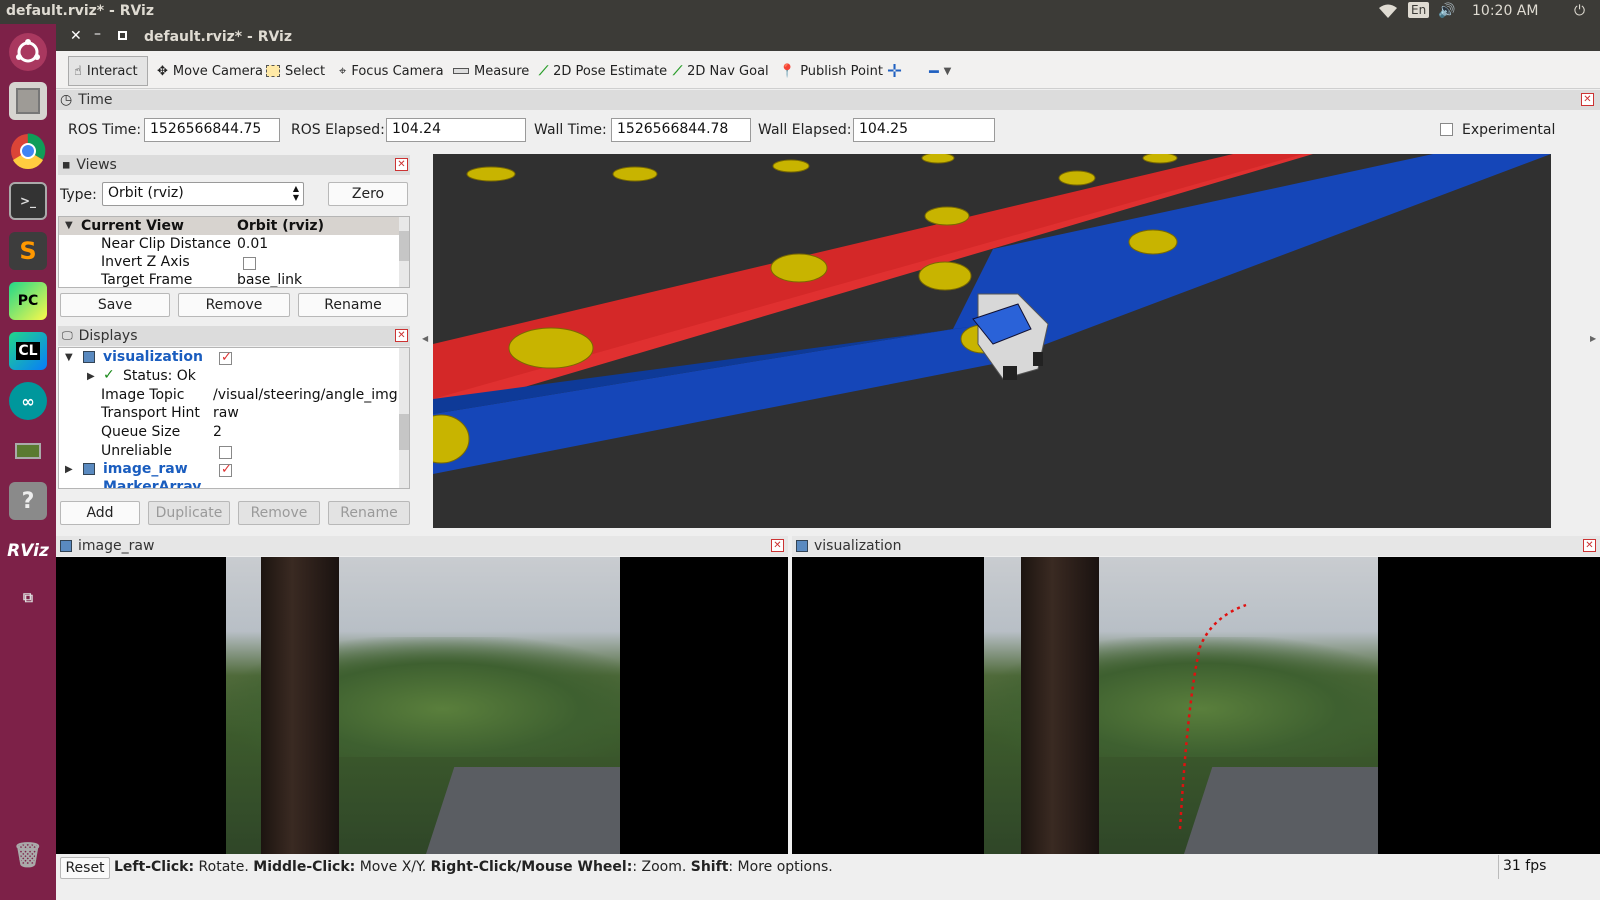 The image size is (1600, 900). I want to click on close-displays-panel-button: ✕, so click(401, 335).